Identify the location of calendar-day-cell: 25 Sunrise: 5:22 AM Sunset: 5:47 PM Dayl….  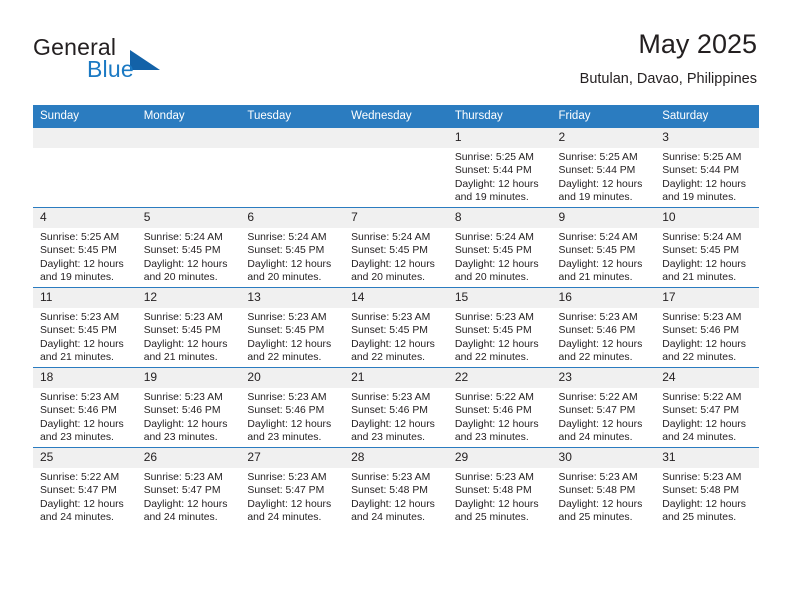
(85, 487).